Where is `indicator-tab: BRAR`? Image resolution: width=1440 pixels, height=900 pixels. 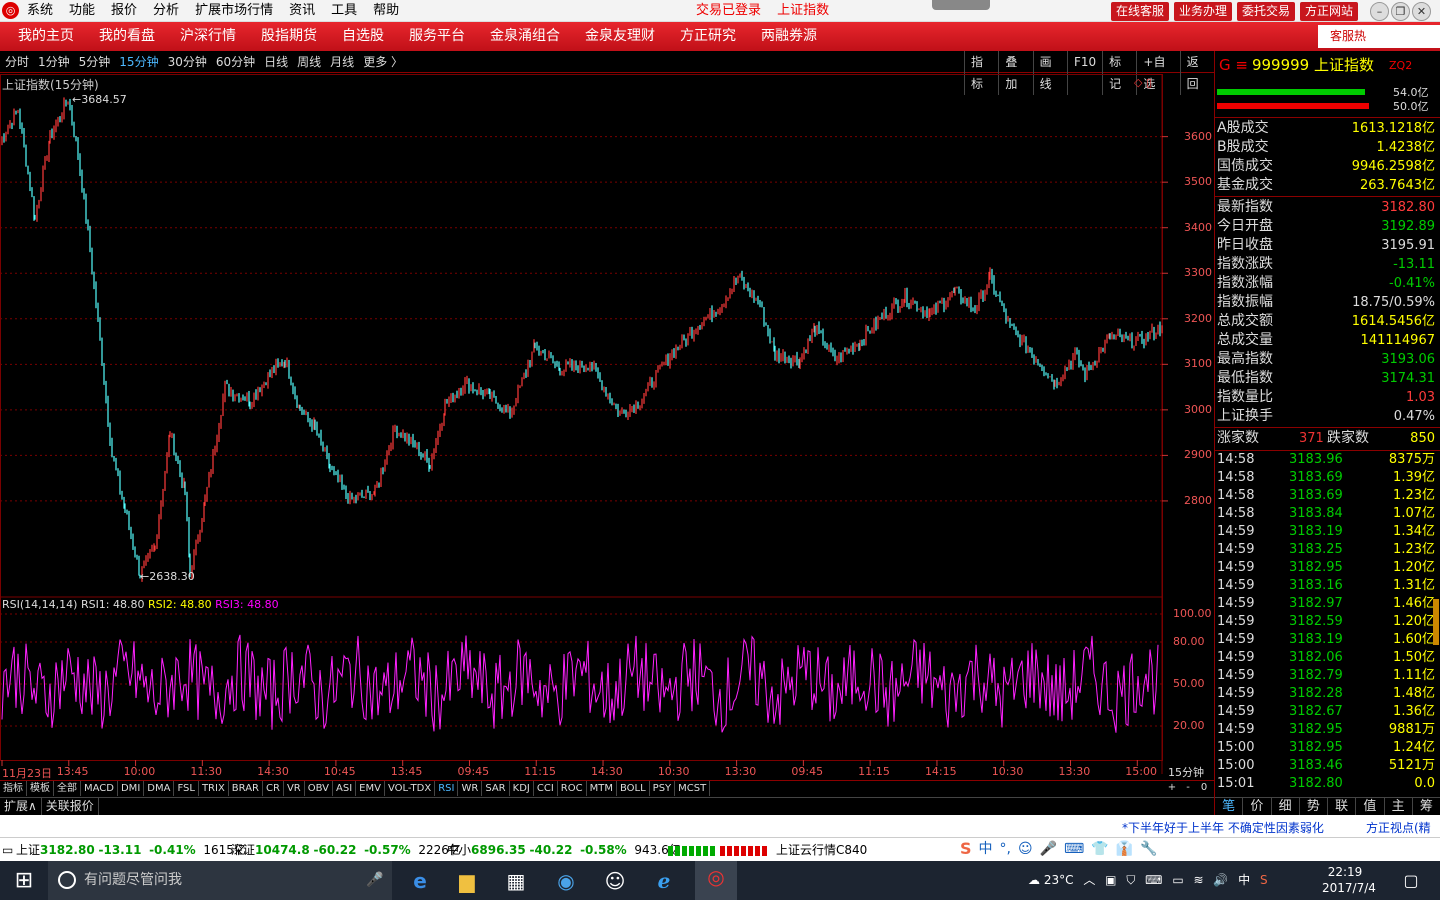 indicator-tab: BRAR is located at coordinates (246, 788).